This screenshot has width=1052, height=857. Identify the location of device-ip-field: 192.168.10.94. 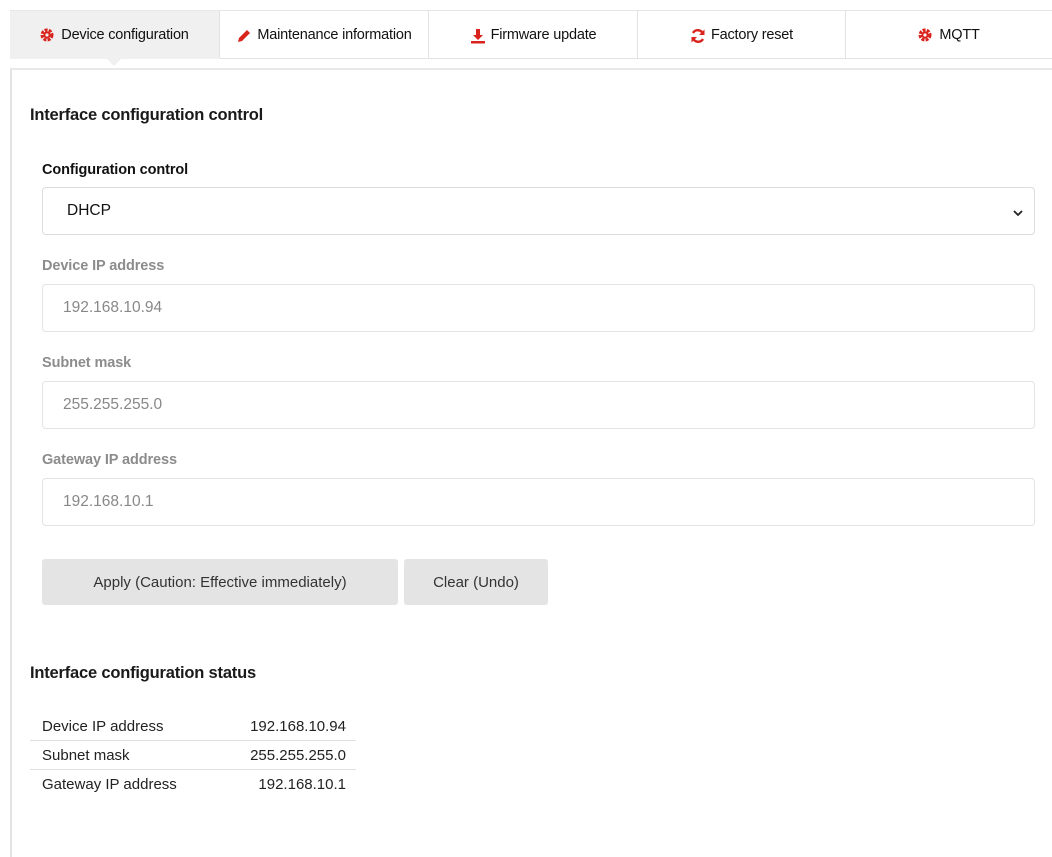
(538, 308).